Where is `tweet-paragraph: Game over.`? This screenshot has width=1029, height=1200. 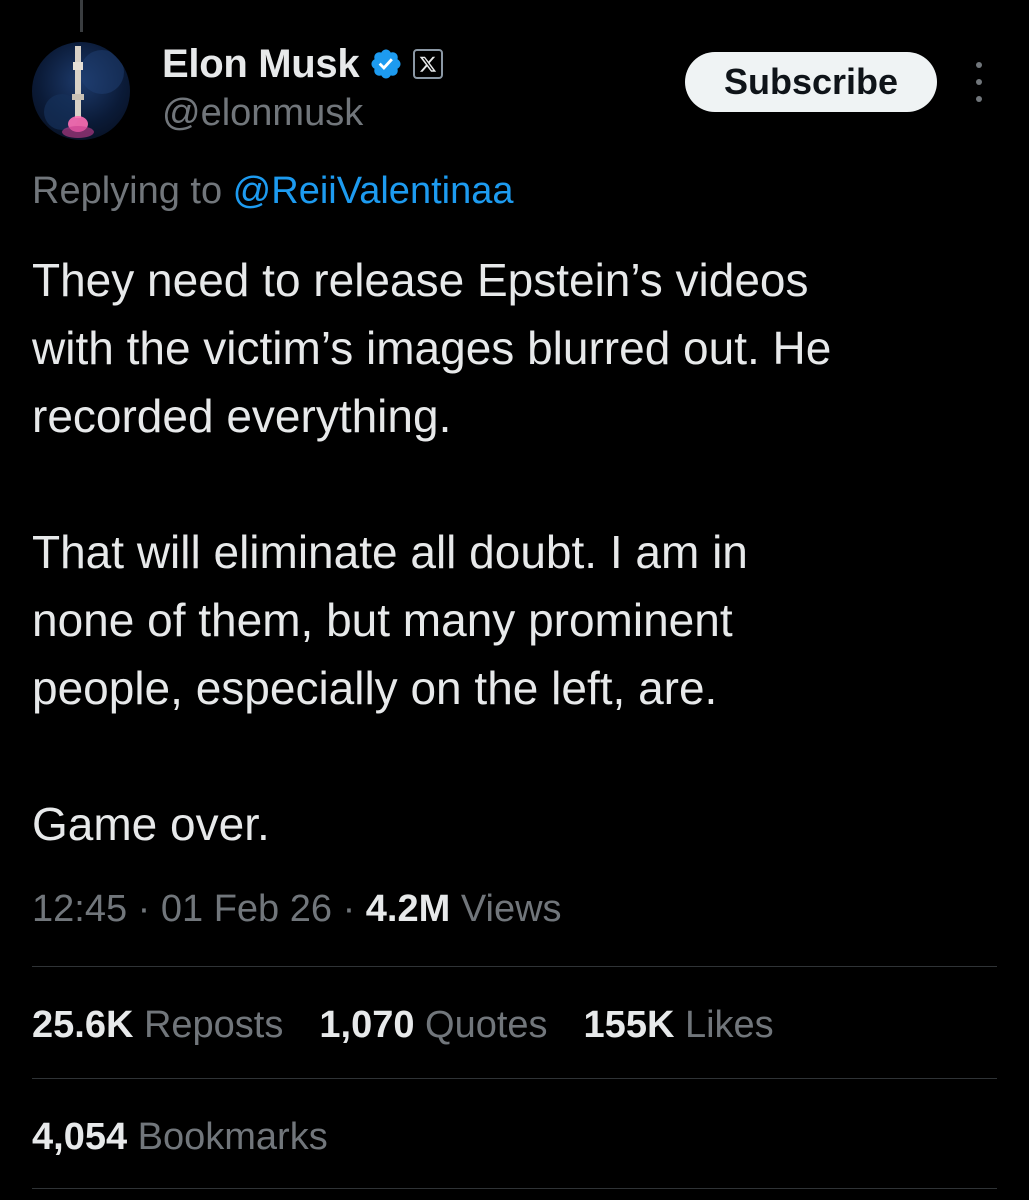
tweet-paragraph: Game over. is located at coordinates (151, 824).